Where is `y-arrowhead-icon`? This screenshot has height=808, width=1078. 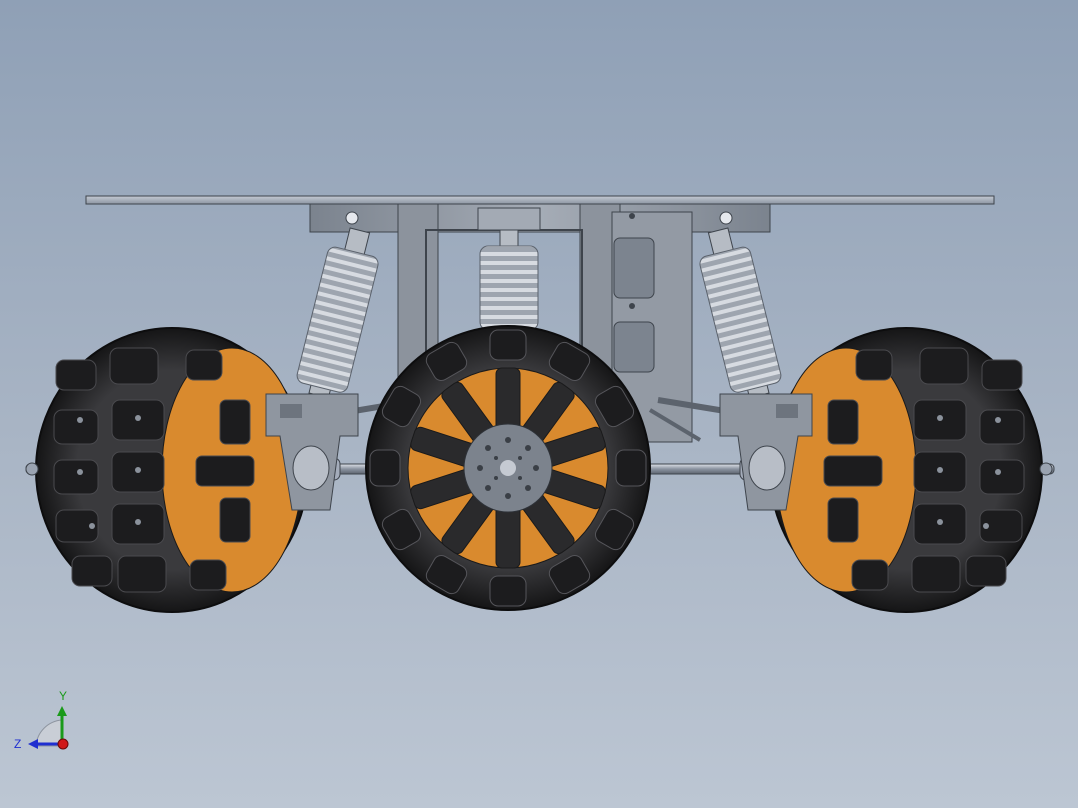 y-arrowhead-icon is located at coordinates (62, 711).